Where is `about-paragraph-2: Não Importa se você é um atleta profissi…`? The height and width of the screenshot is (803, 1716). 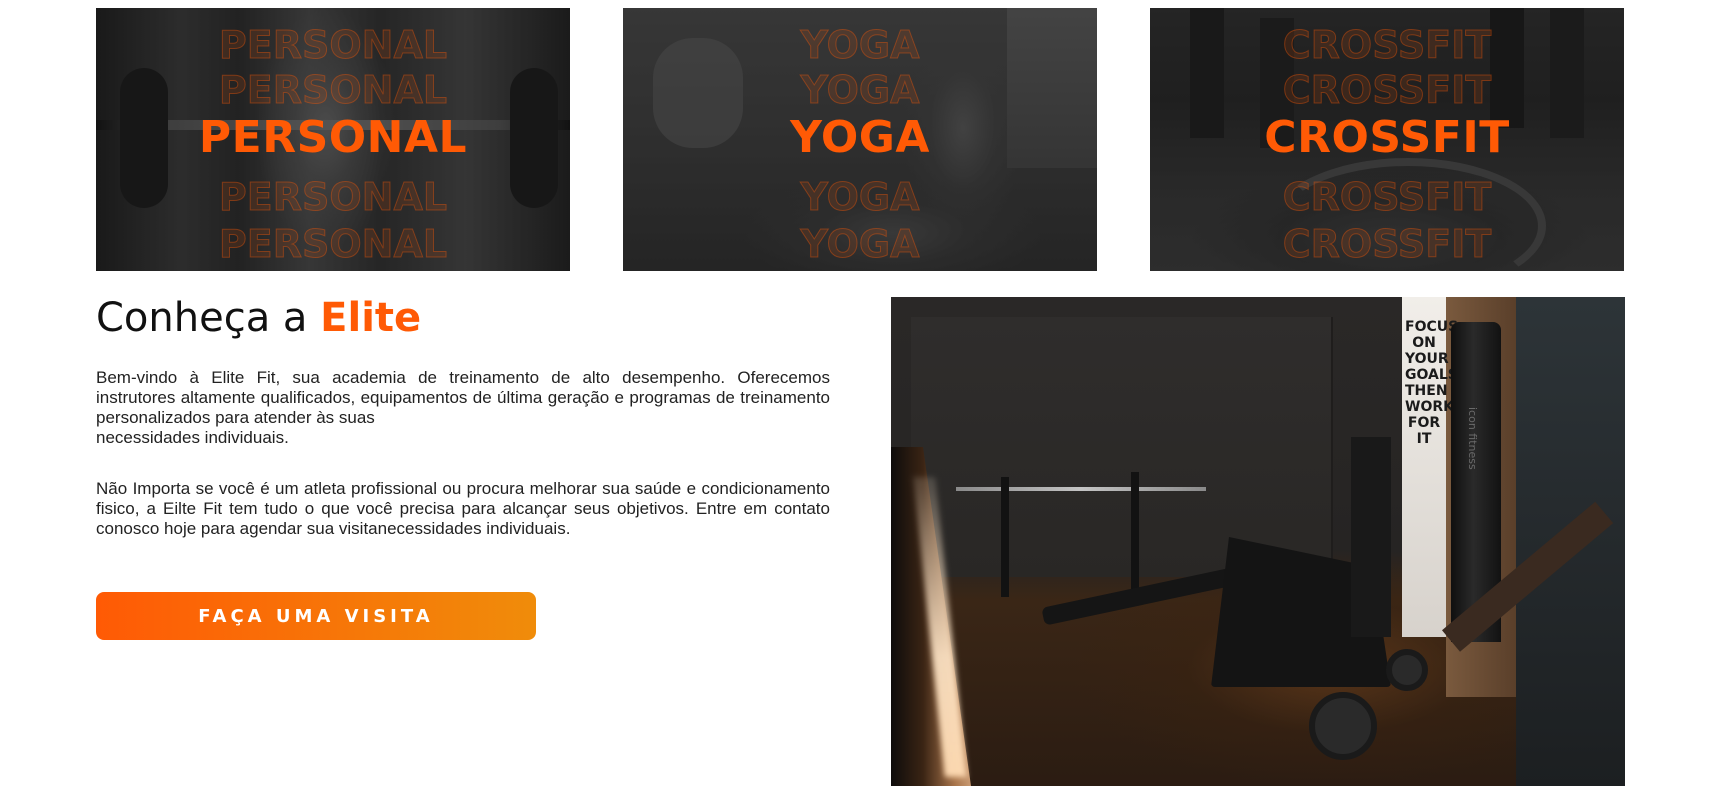
about-paragraph-2: Não Importa se você é um atleta profissi… is located at coordinates (463, 508).